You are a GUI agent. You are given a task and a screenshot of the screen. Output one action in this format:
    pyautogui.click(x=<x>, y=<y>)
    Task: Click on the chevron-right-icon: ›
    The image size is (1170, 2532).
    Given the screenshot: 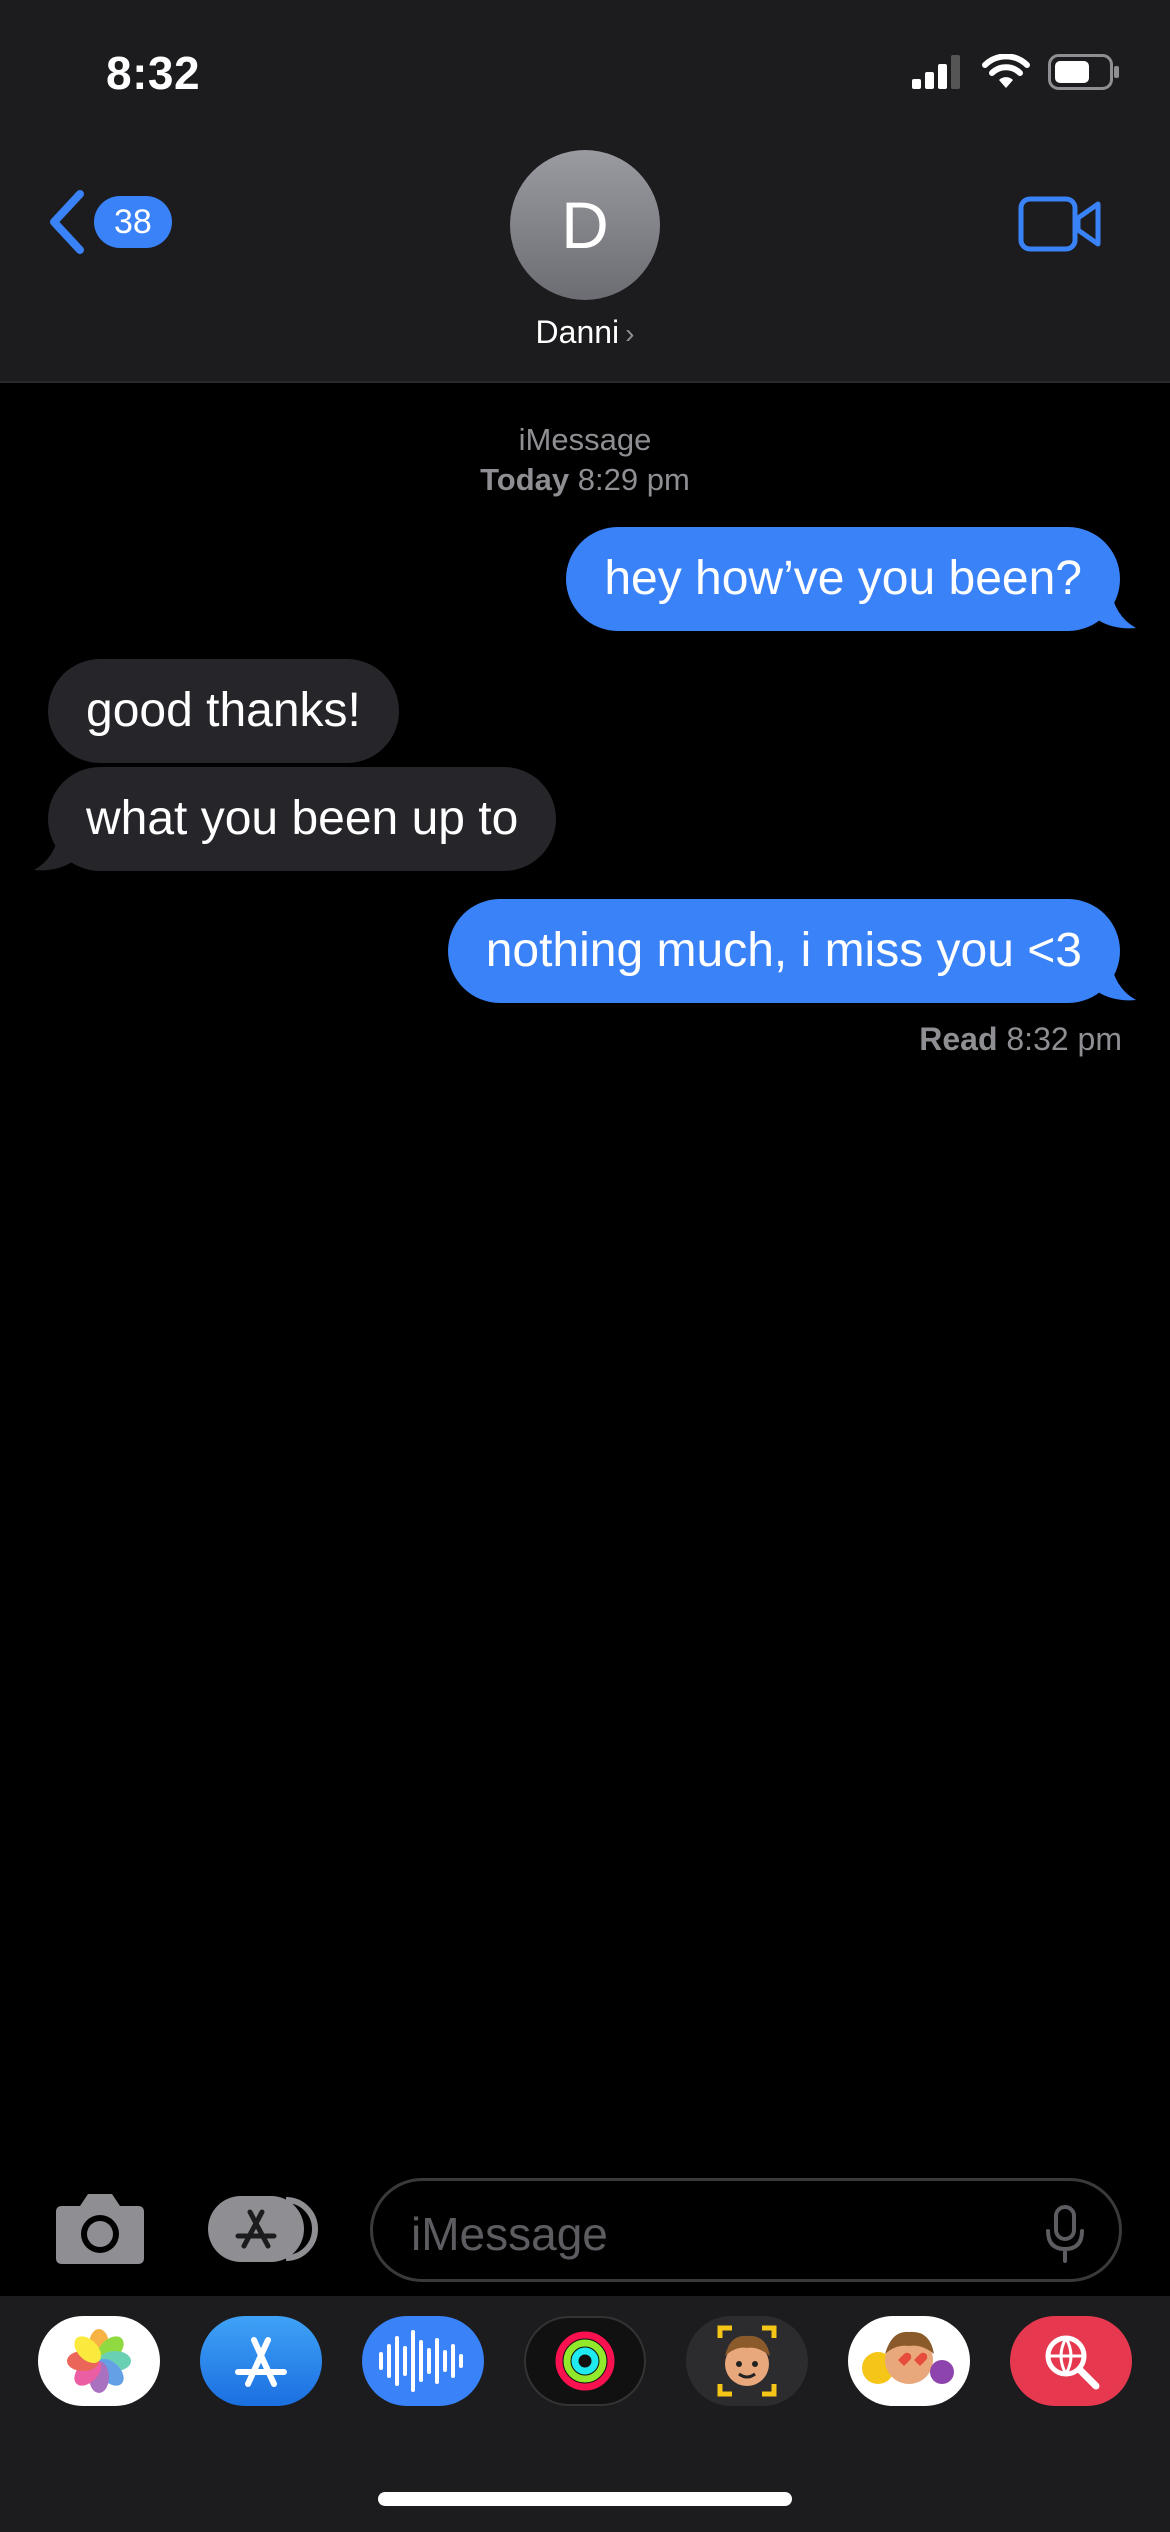 What is the action you would take?
    pyautogui.click(x=630, y=333)
    